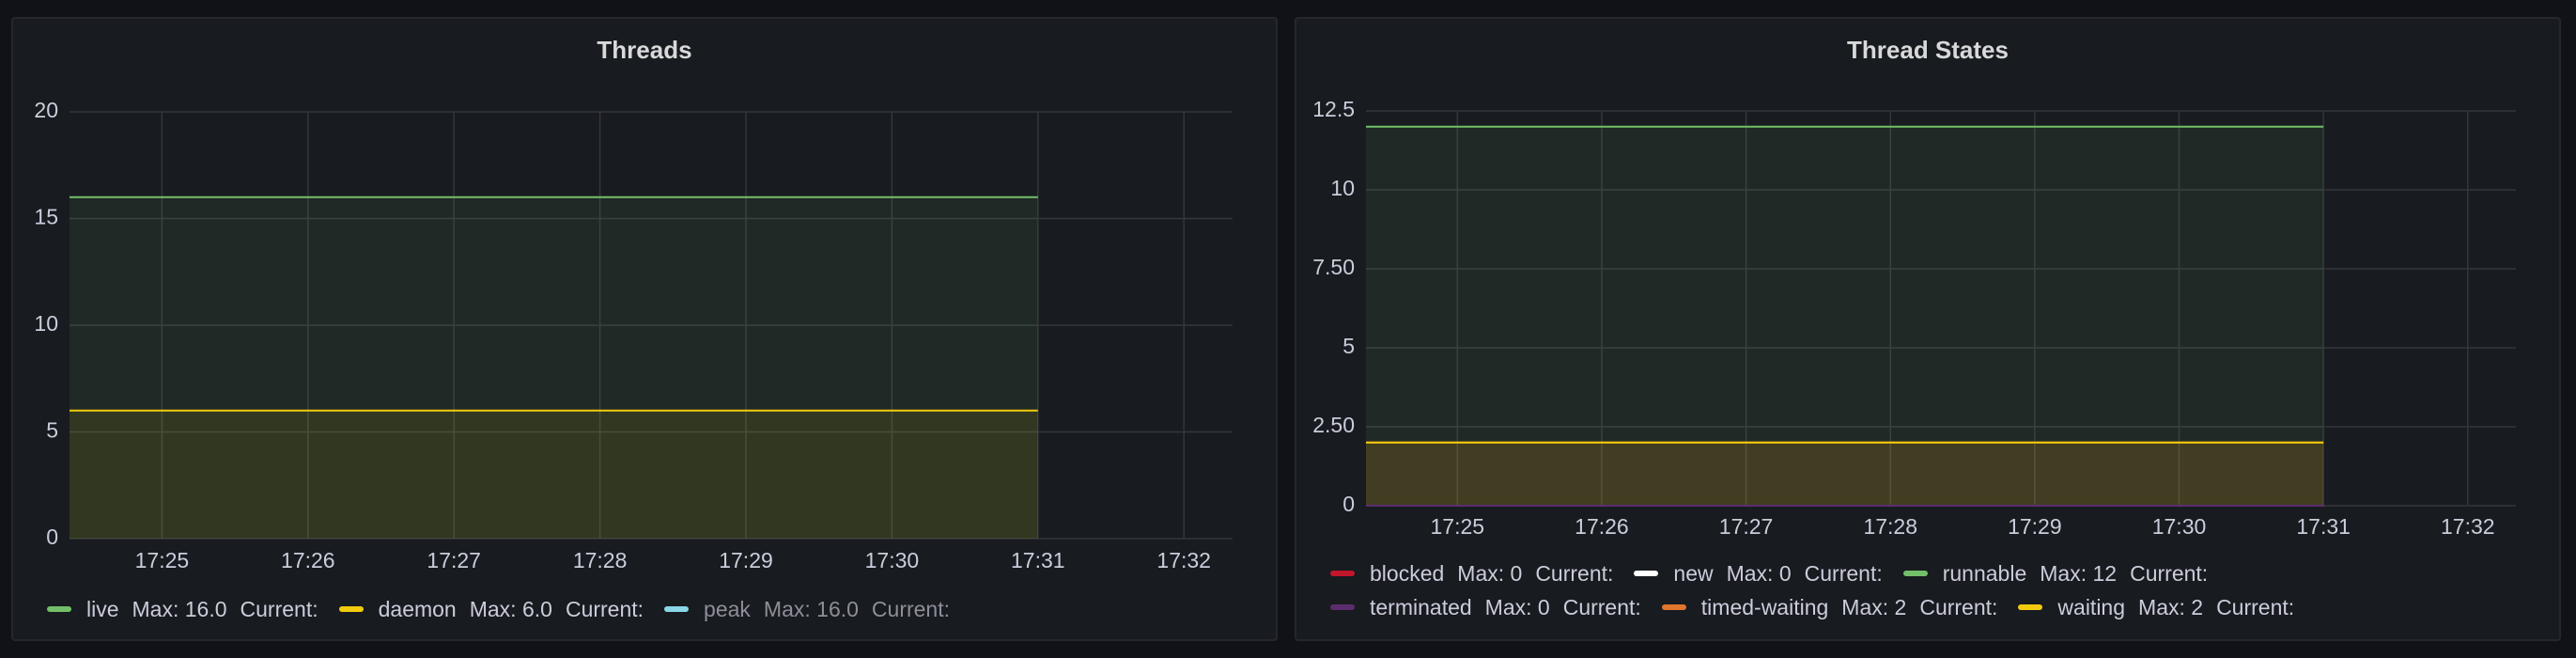  What do you see at coordinates (1845, 474) in the screenshot?
I see `series-area-waiting` at bounding box center [1845, 474].